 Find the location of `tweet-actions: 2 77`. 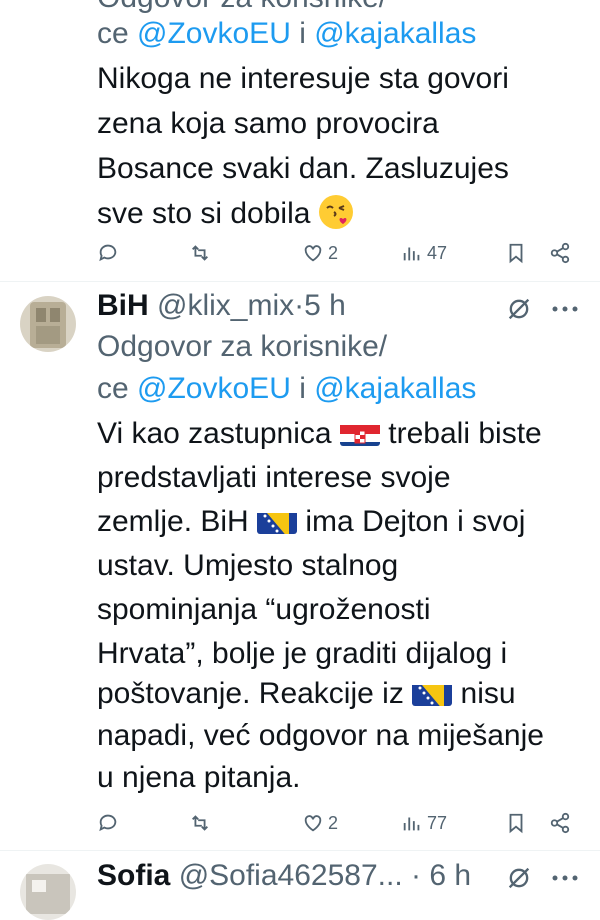

tweet-actions: 2 77 is located at coordinates (337, 823).